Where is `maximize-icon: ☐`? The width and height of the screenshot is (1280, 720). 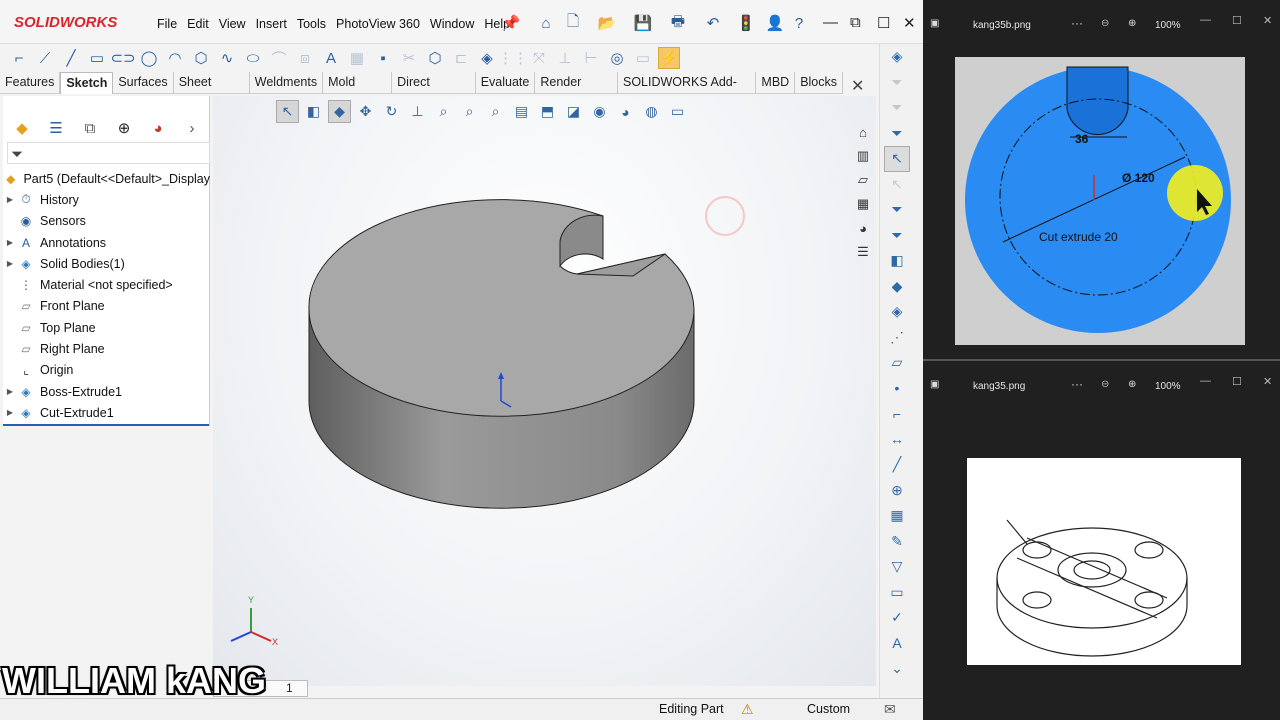 maximize-icon: ☐ is located at coordinates (1237, 20).